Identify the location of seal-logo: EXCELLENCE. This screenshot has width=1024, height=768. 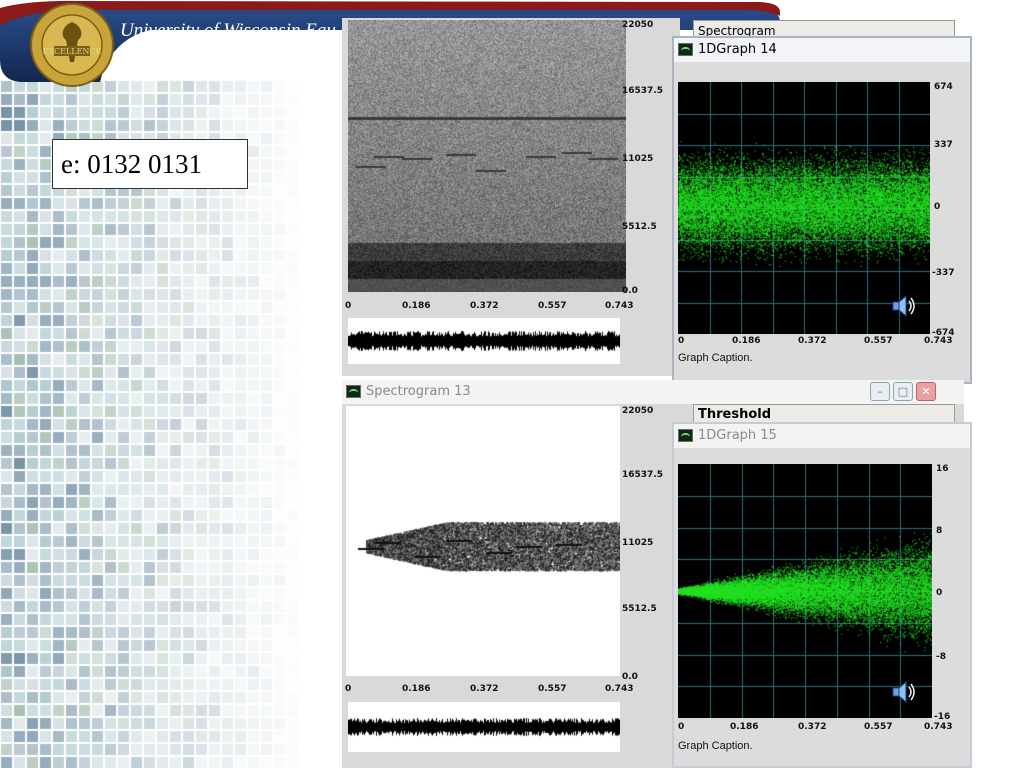
(72, 45).